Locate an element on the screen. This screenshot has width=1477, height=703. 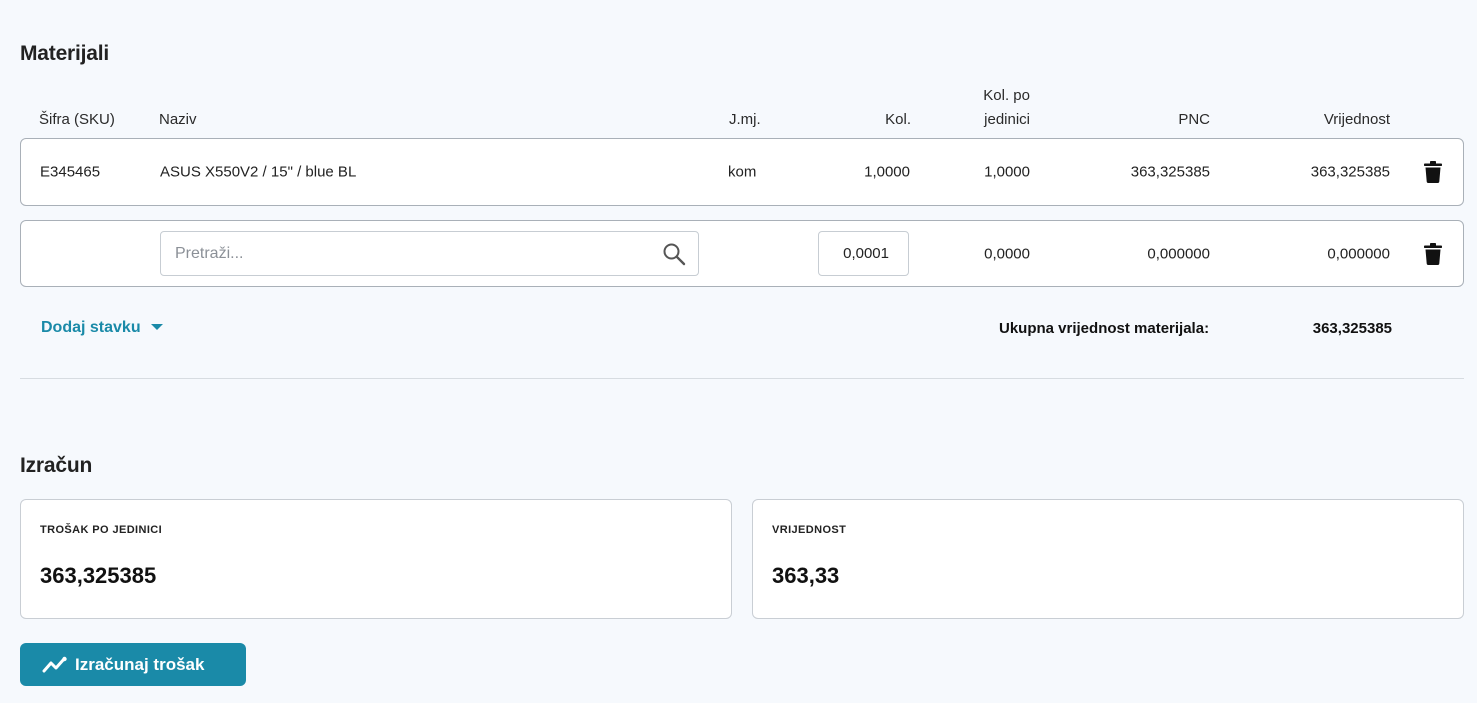
column-header-qty-per-unit: Kol. po jedinici is located at coordinates (980, 108).